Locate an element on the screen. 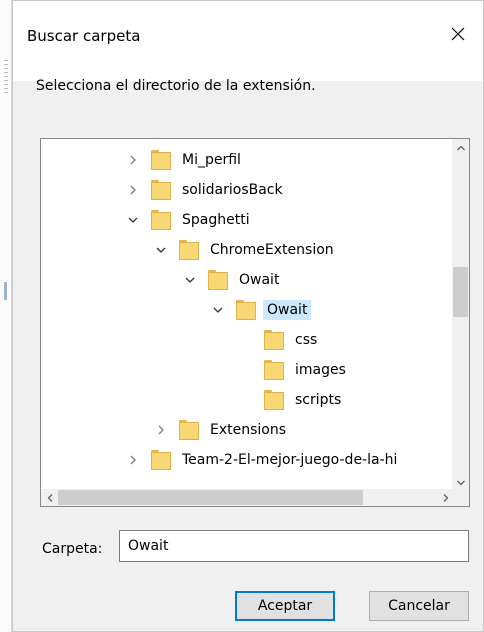 The width and height of the screenshot is (484, 632). scroll-left-button is located at coordinates (49, 497).